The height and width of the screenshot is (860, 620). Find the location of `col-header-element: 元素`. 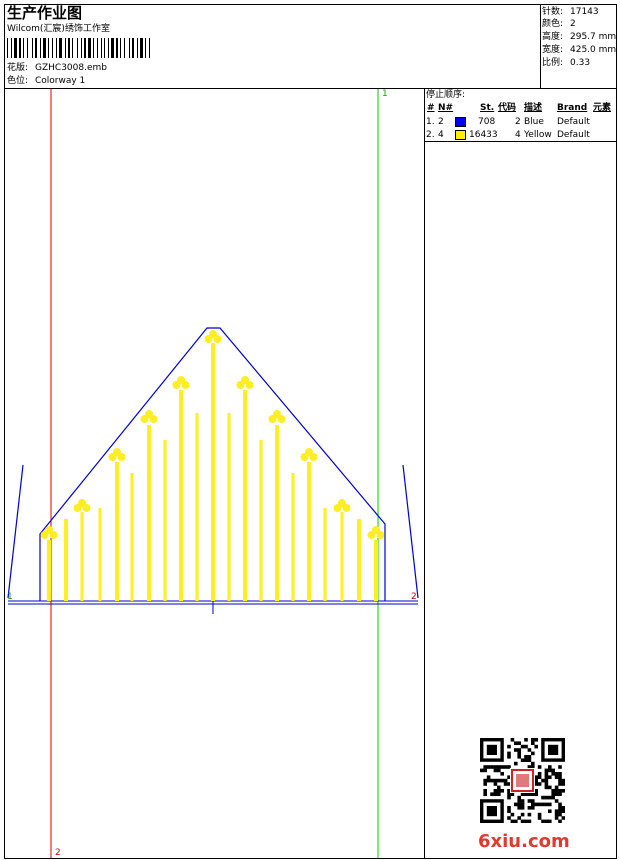

col-header-element: 元素 is located at coordinates (602, 108).